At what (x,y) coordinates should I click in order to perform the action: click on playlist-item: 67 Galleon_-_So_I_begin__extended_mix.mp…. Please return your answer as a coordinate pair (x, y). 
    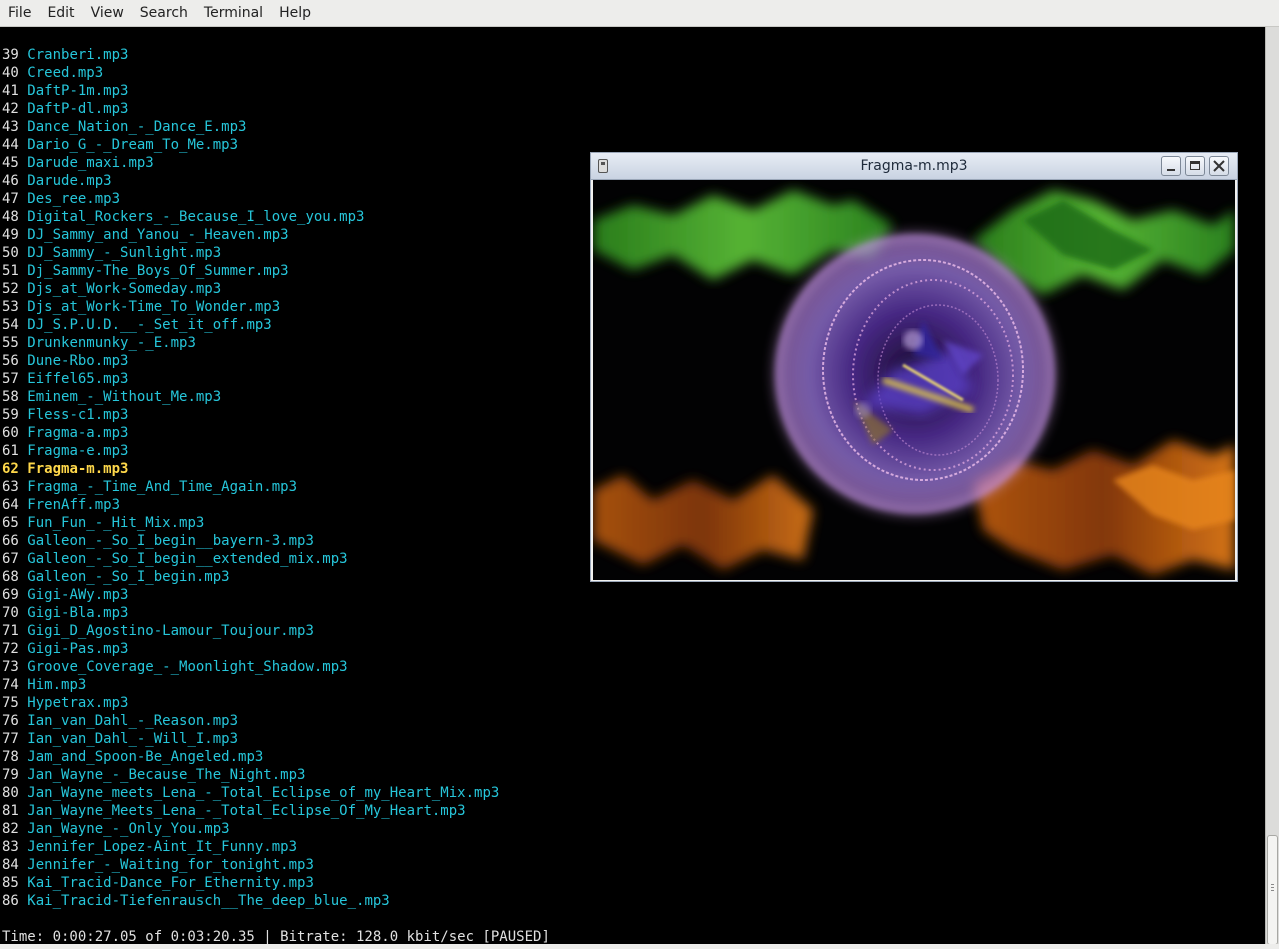
    Looking at the image, I should click on (175, 559).